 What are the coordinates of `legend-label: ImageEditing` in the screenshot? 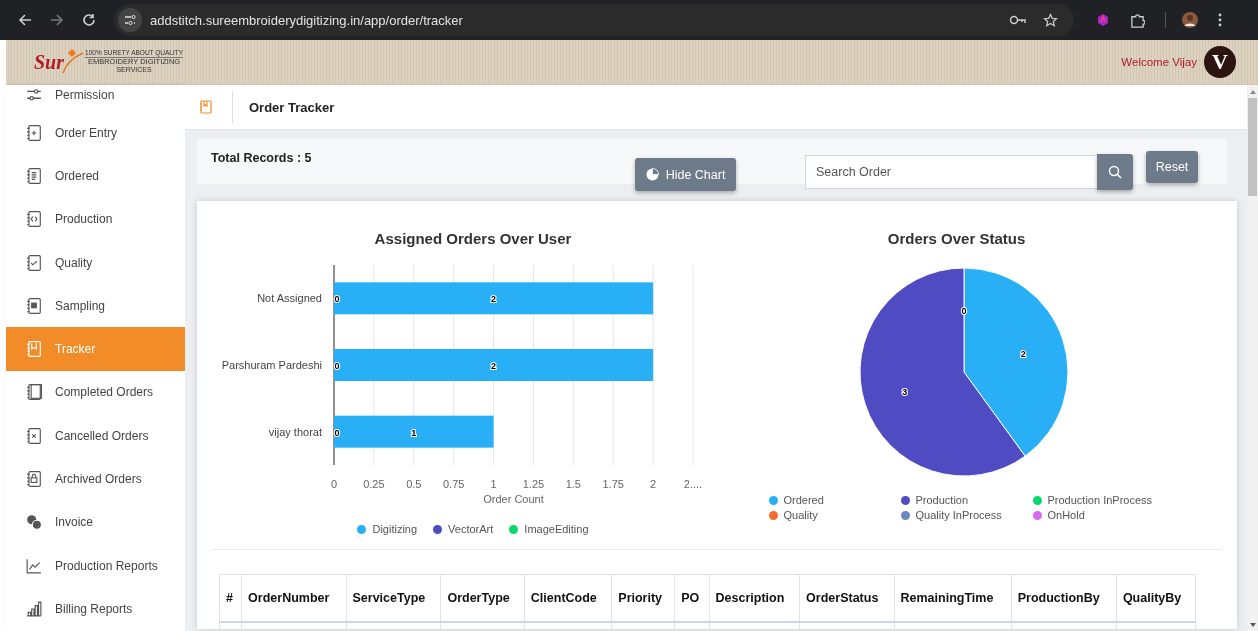 It's located at (556, 529).